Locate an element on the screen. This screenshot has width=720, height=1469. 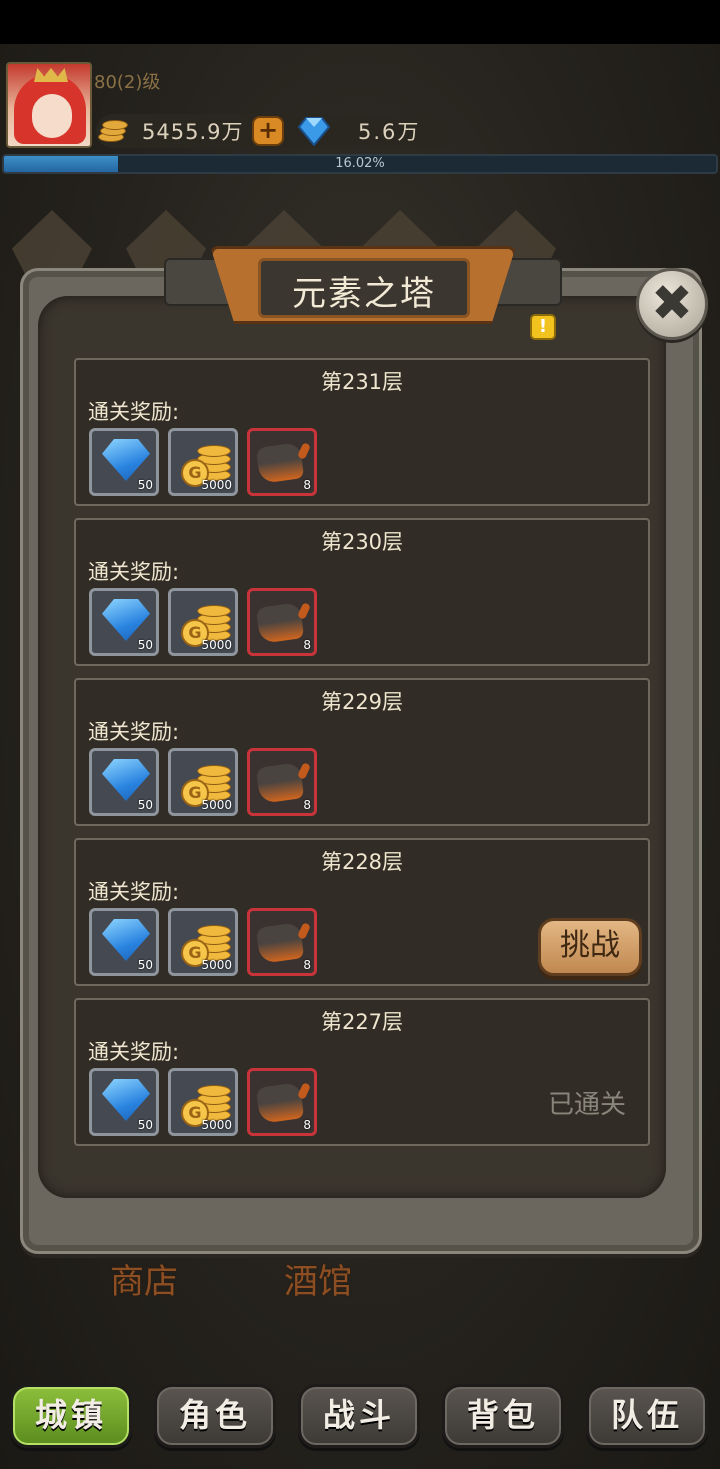
nav-battle-button: 战斗 is located at coordinates (359, 1416).